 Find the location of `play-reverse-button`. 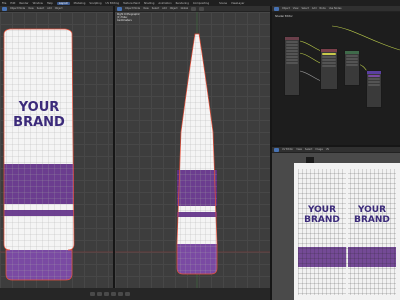

play-reverse-button is located at coordinates (106, 294).